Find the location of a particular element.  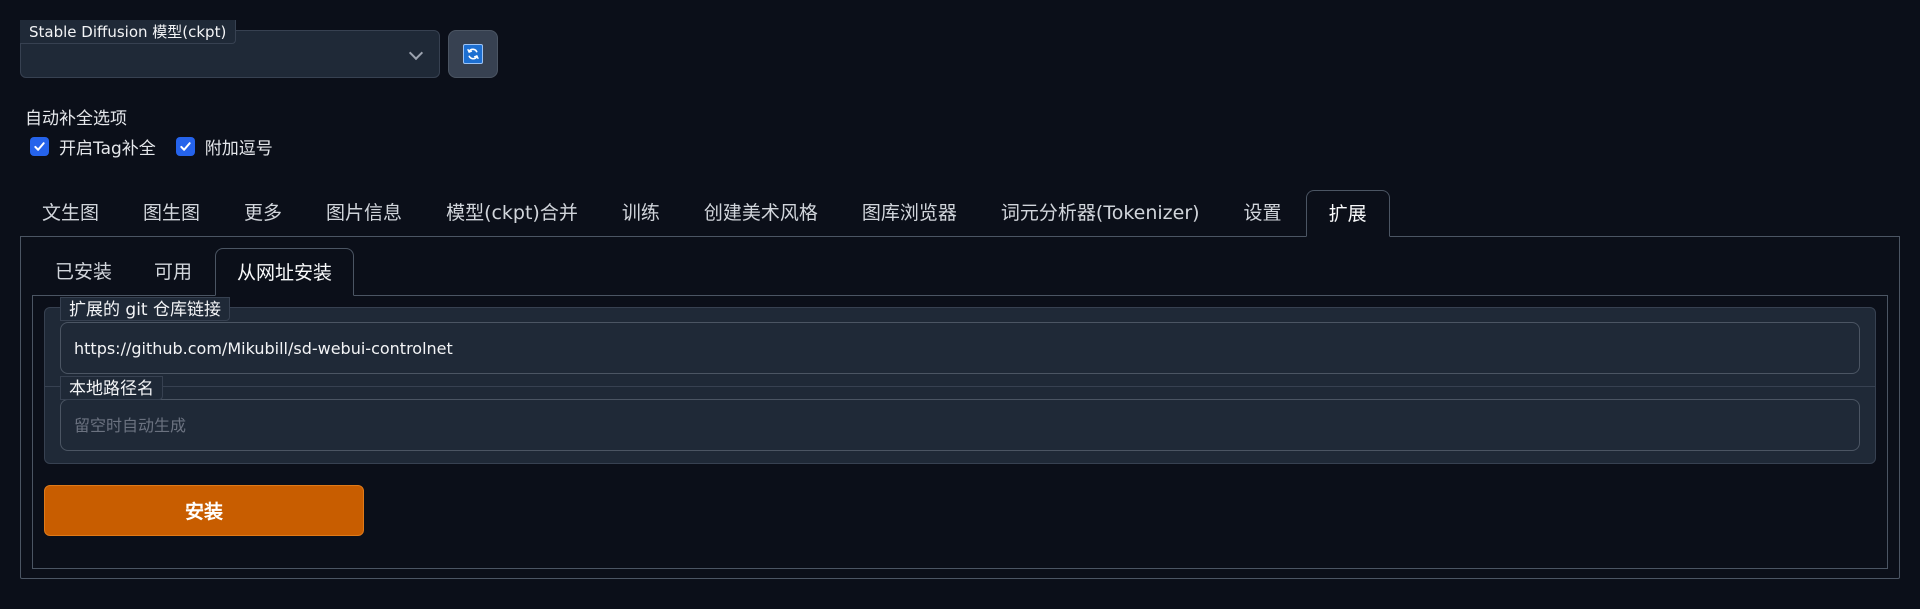

install-button: 安装 is located at coordinates (204, 510).